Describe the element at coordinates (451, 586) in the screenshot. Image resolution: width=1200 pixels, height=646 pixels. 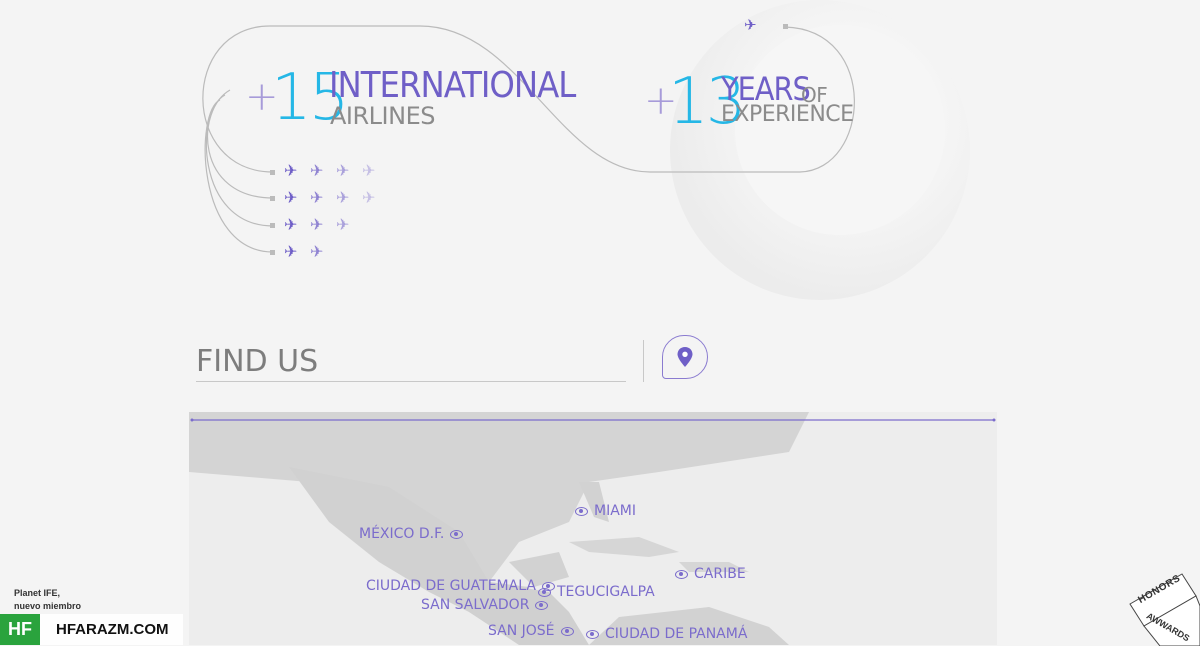
I see `city-label: CIUDAD DE GUATEMALA` at that location.